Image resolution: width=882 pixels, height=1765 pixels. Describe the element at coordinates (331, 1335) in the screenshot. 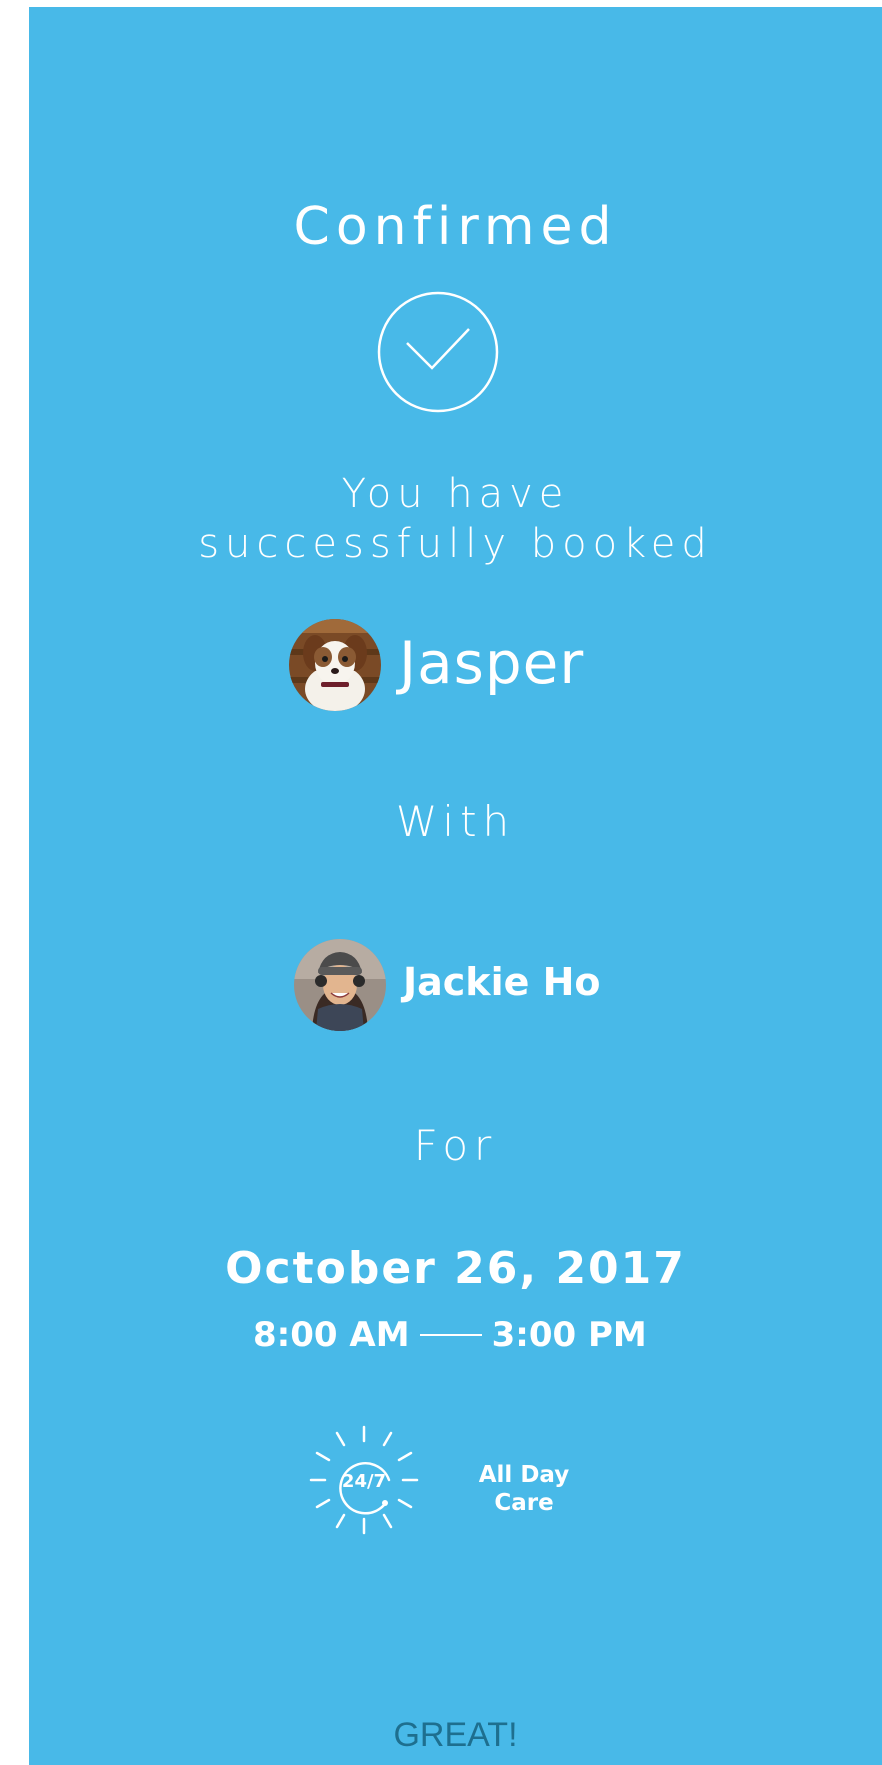

I see `start-time: 8:00 AM` at that location.